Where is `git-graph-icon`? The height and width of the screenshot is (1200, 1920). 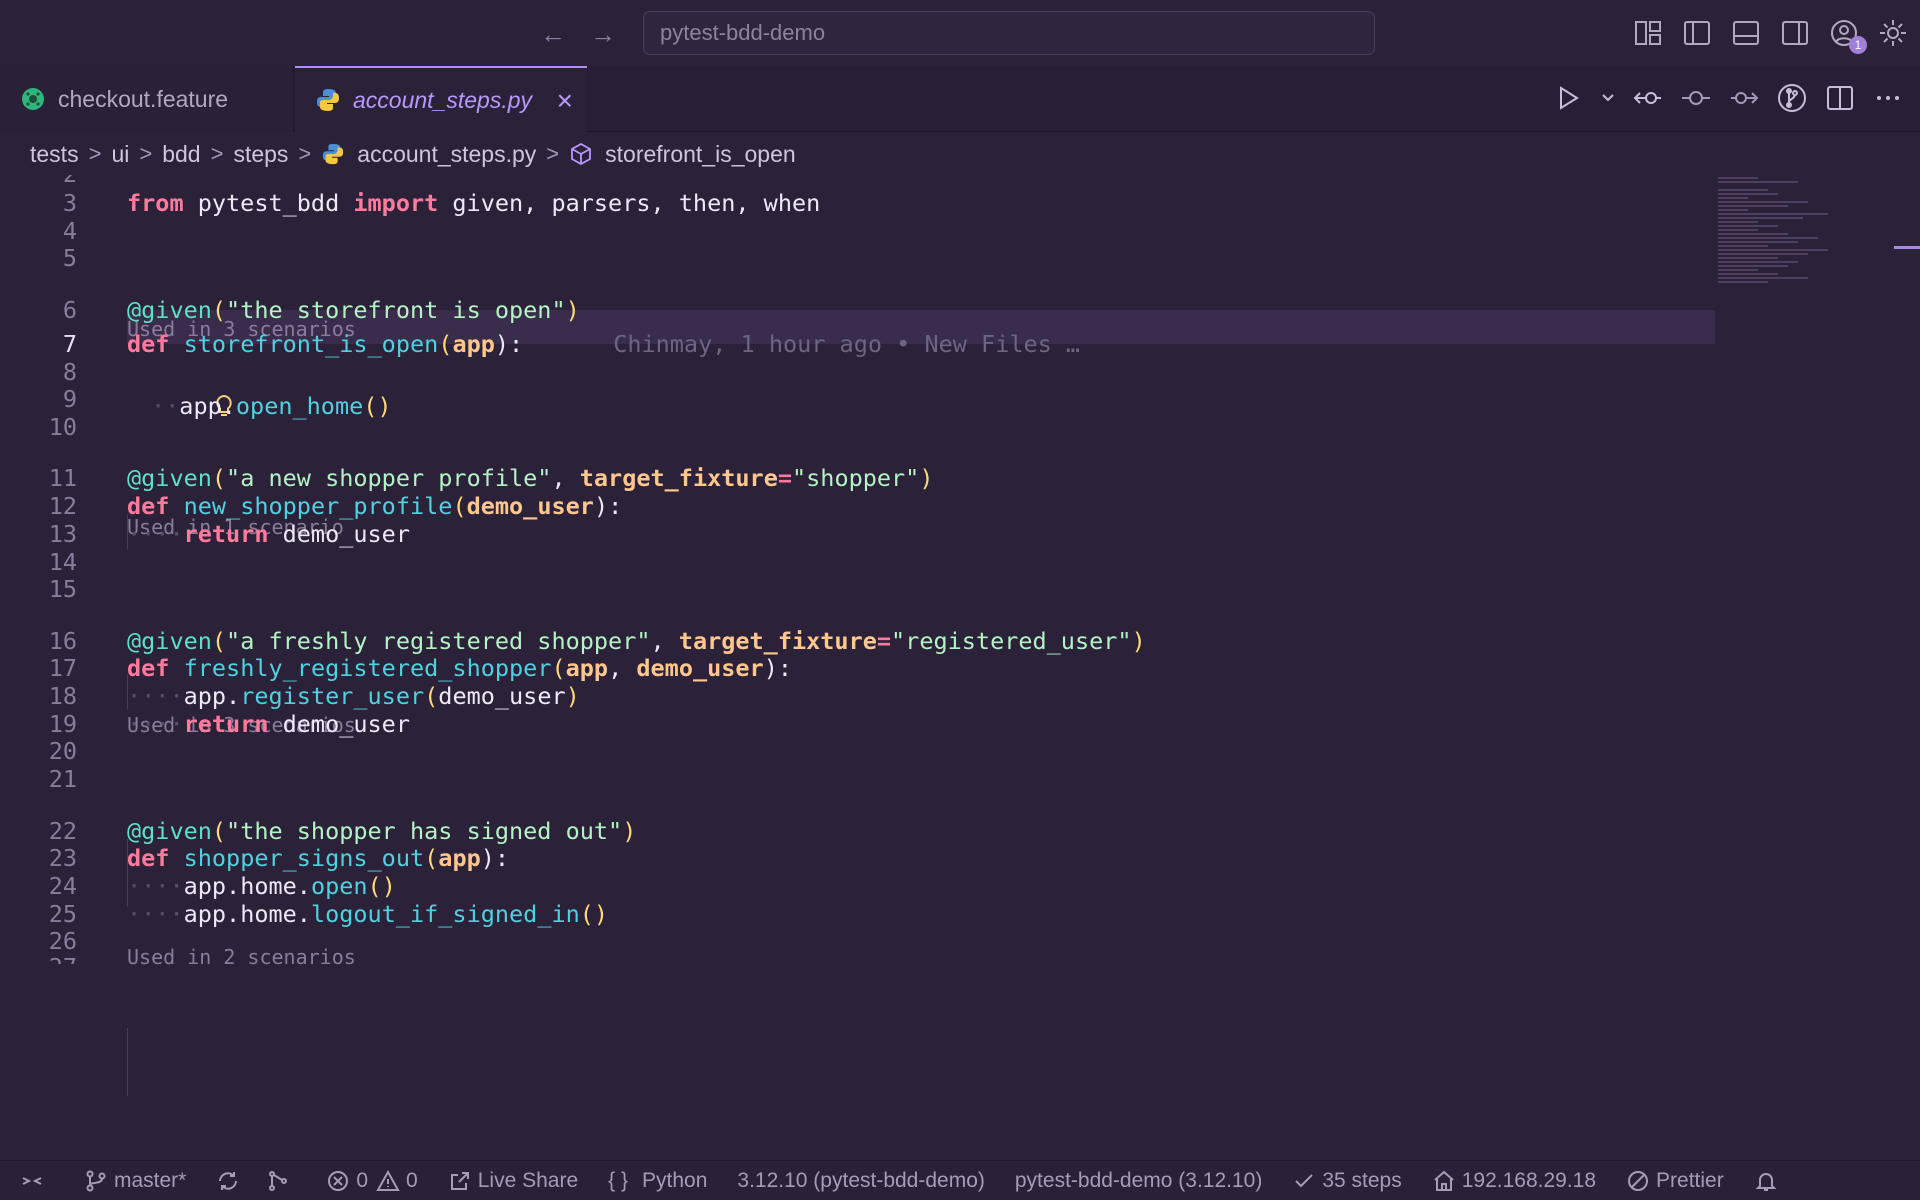 git-graph-icon is located at coordinates (1792, 98).